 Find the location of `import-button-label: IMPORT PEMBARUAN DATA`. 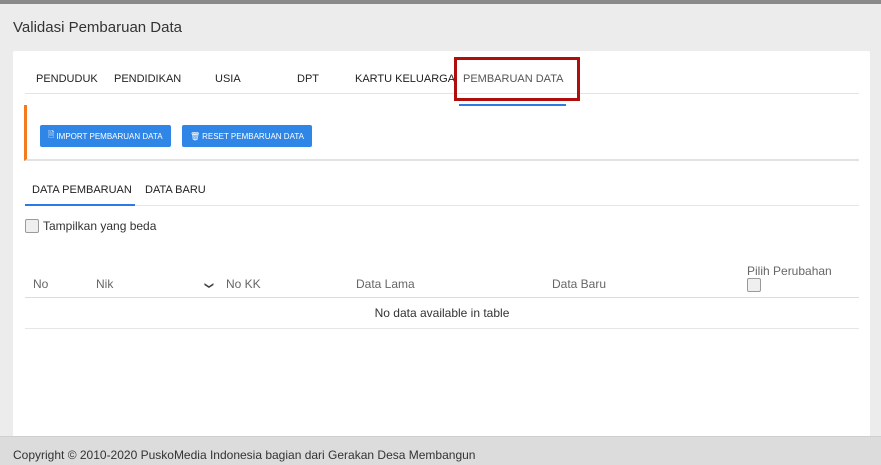

import-button-label: IMPORT PEMBARUAN DATA is located at coordinates (109, 136).